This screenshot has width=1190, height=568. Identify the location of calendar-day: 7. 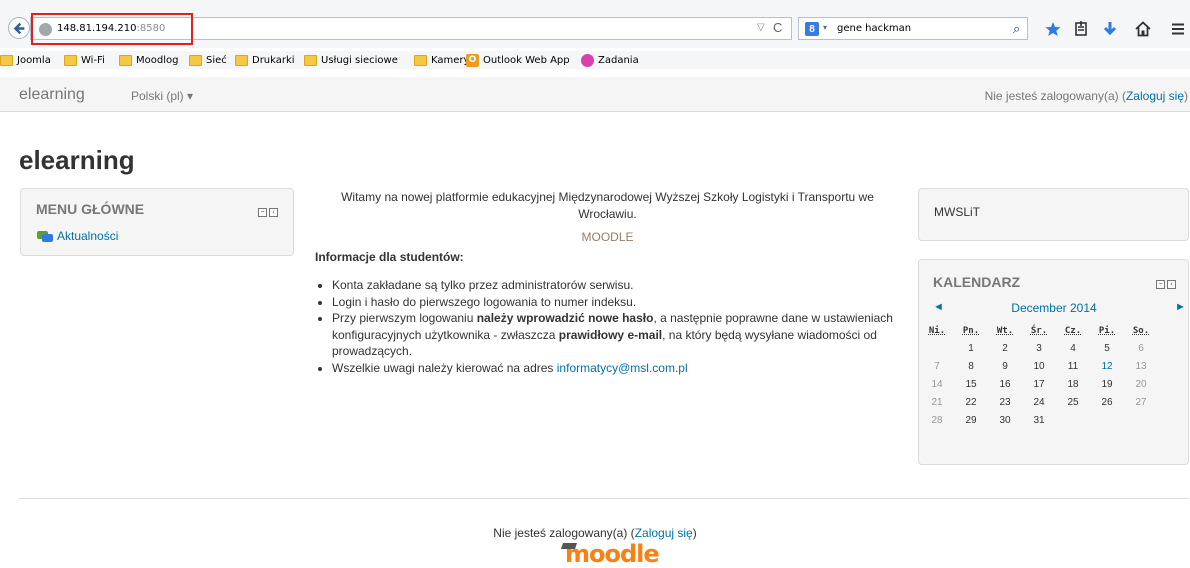
(937, 366).